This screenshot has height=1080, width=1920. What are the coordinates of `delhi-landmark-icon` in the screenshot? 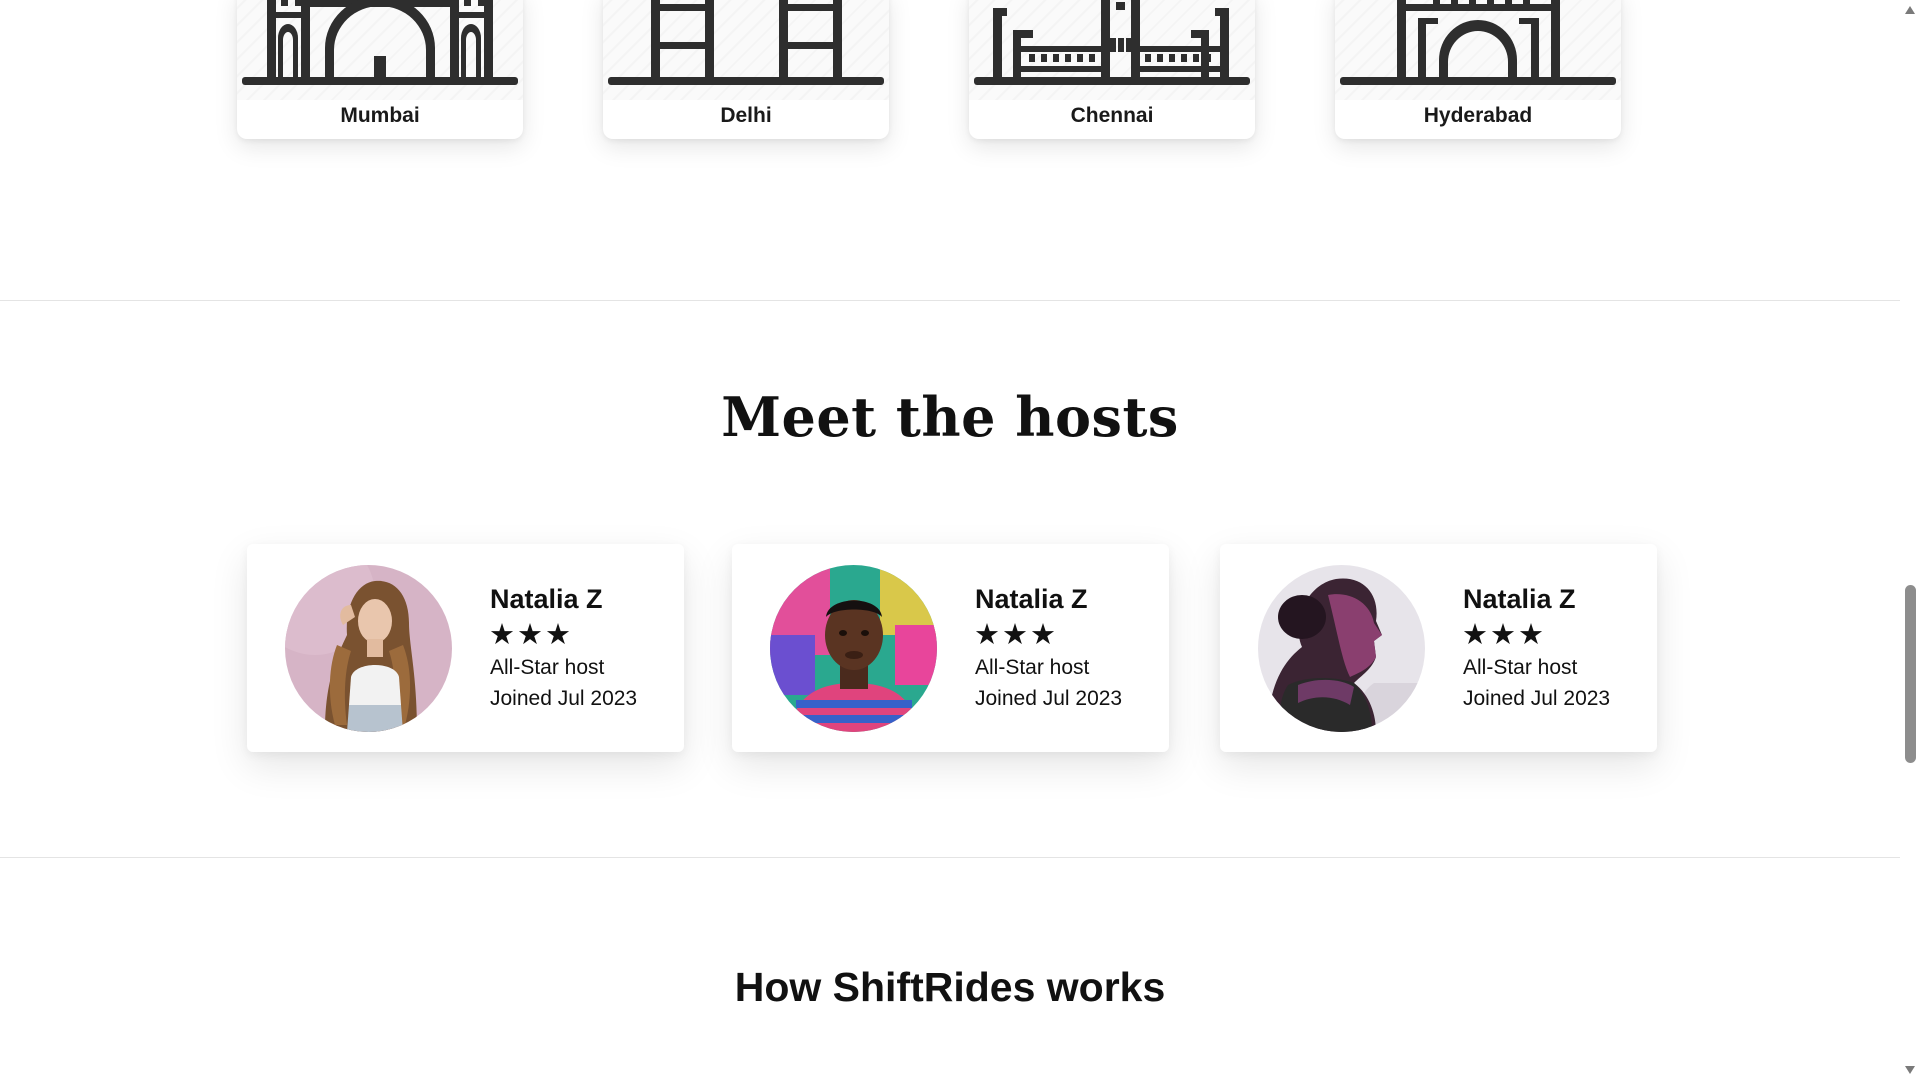 It's located at (746, 42).